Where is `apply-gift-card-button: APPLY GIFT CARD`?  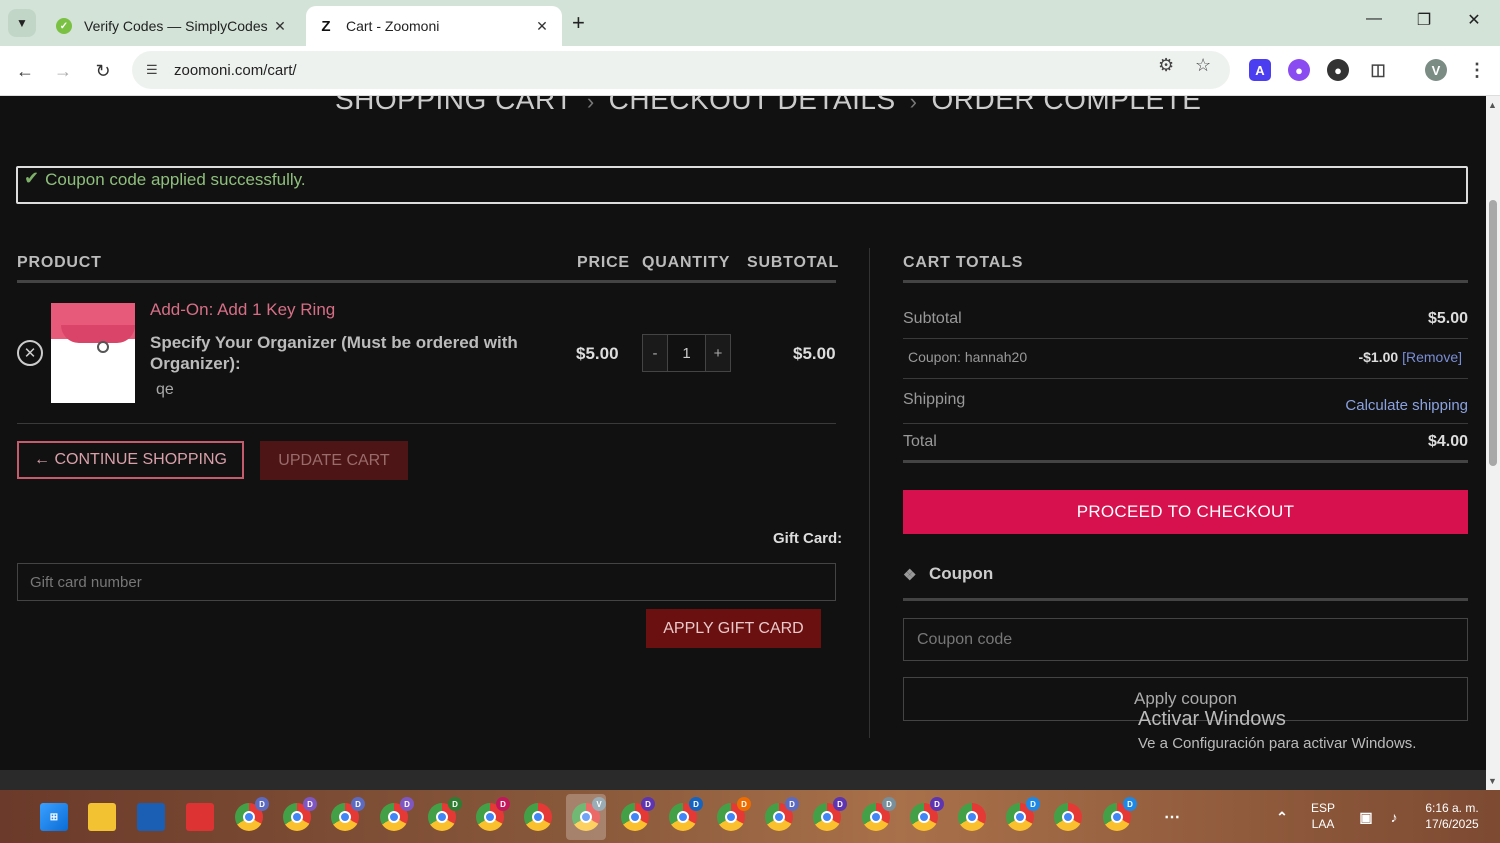 apply-gift-card-button: APPLY GIFT CARD is located at coordinates (733, 628).